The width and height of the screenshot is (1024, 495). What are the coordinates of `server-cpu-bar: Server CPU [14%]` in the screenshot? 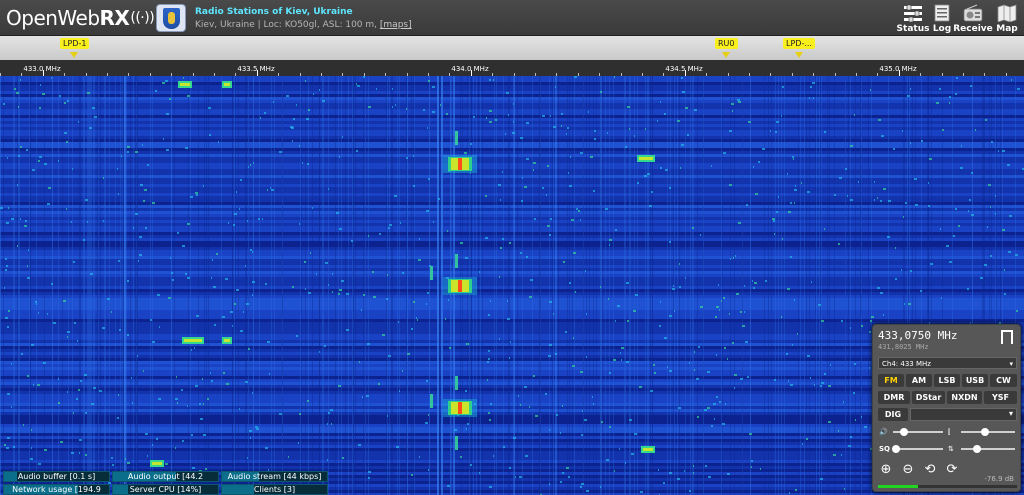 It's located at (165, 489).